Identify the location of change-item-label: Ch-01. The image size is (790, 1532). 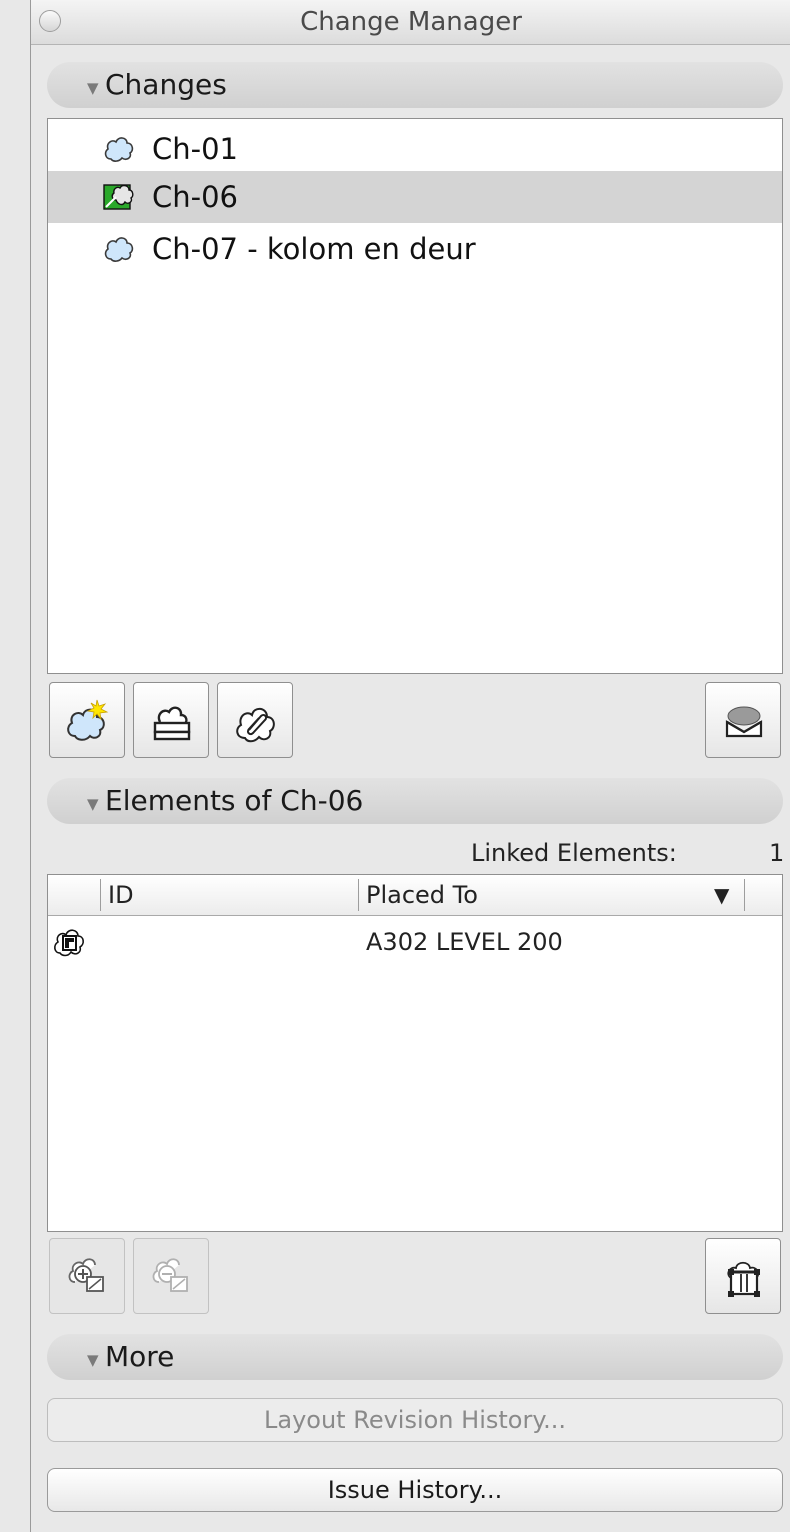
(195, 149).